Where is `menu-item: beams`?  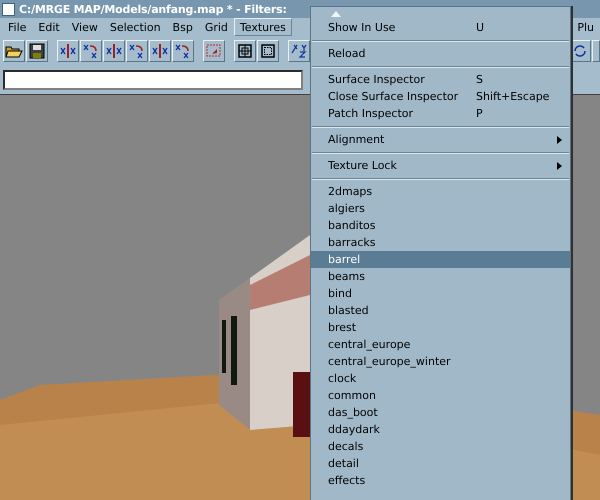
menu-item: beams is located at coordinates (440, 276).